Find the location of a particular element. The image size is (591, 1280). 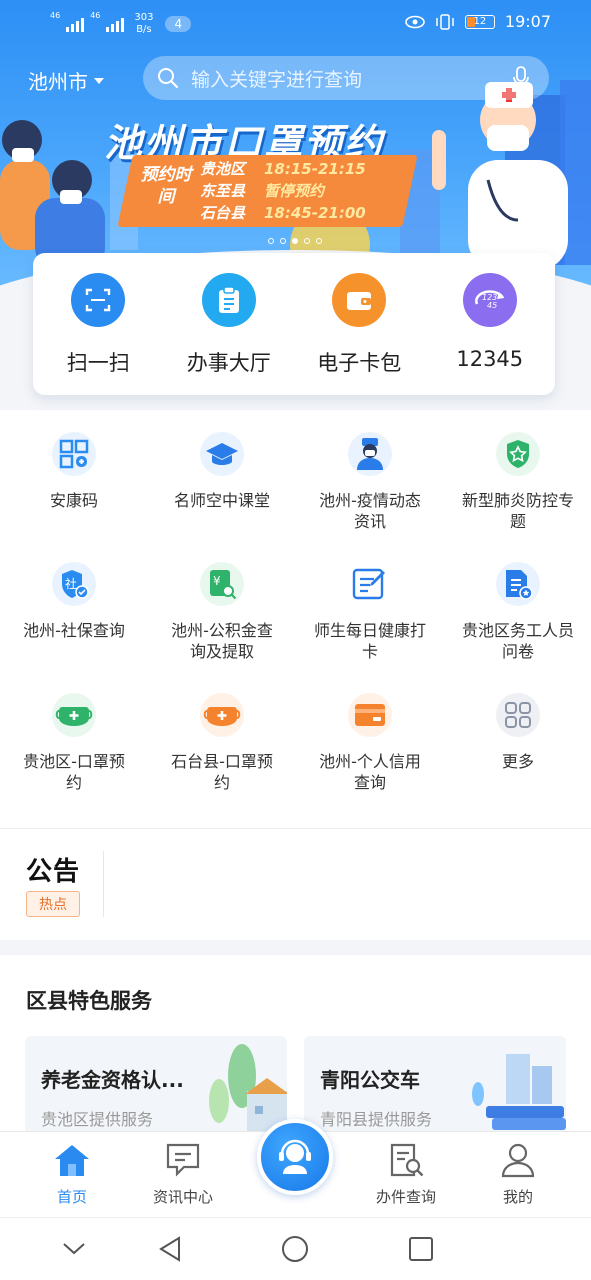

mask-green-icon is located at coordinates (74, 715).